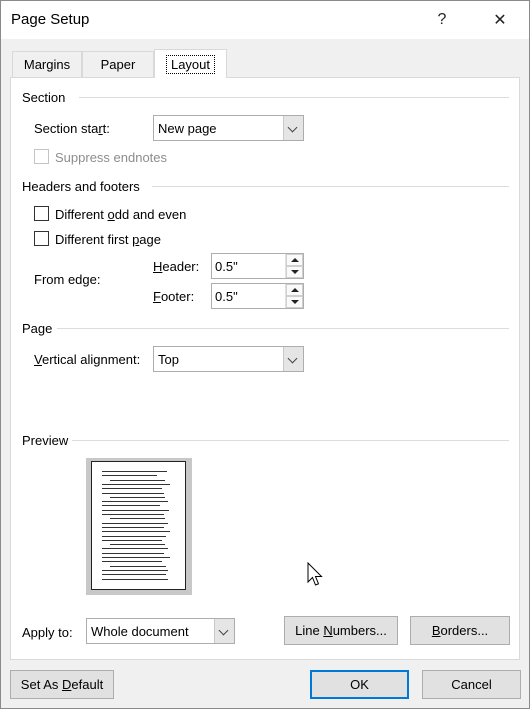 The width and height of the screenshot is (530, 709). What do you see at coordinates (283, 328) in the screenshot?
I see `page-divider` at bounding box center [283, 328].